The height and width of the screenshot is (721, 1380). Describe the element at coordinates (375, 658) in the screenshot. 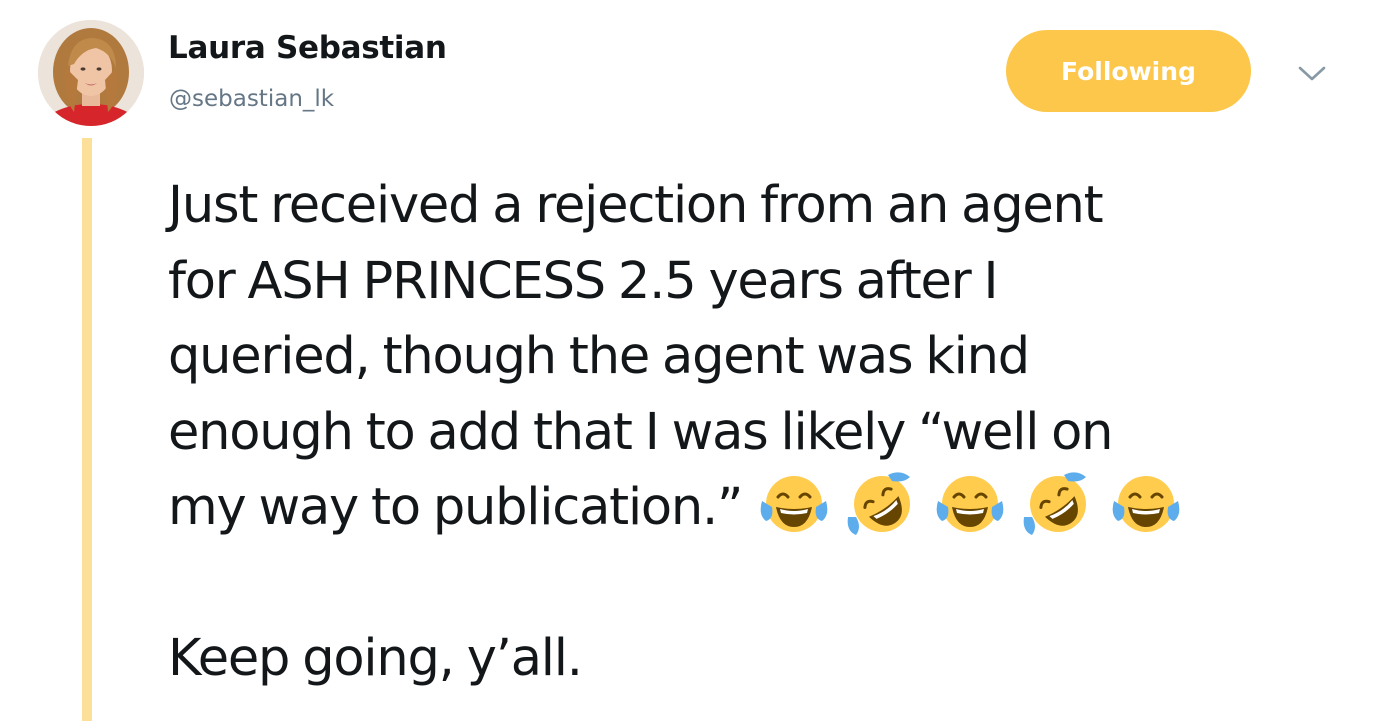

I see `tweet-closing-line: Keep going, y’all.` at that location.